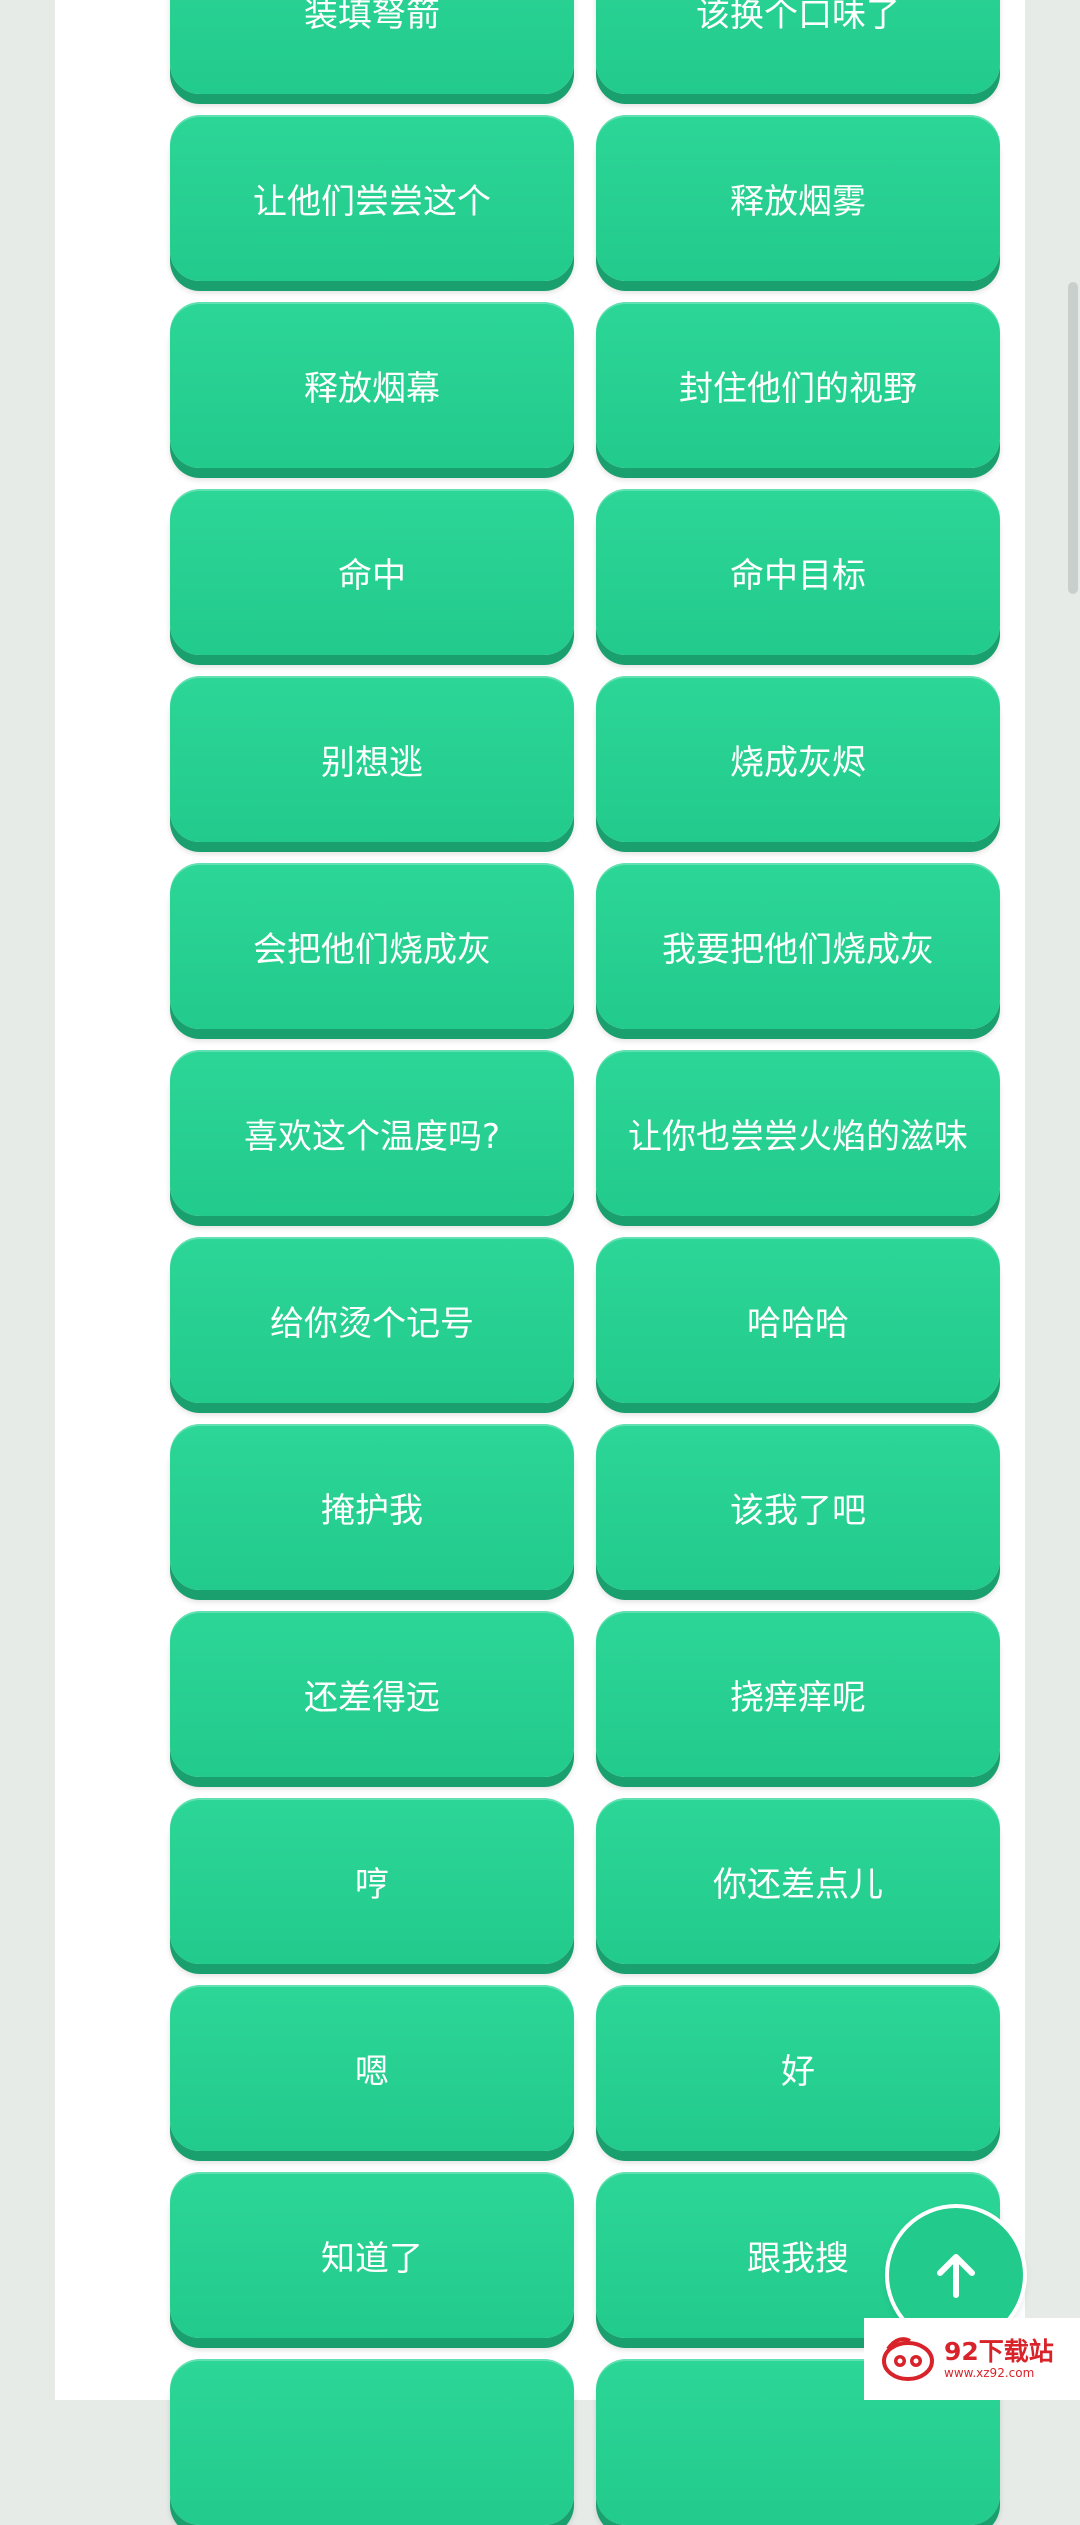  Describe the element at coordinates (798, 759) in the screenshot. I see `voice-line-button: 烧成灰烬` at that location.